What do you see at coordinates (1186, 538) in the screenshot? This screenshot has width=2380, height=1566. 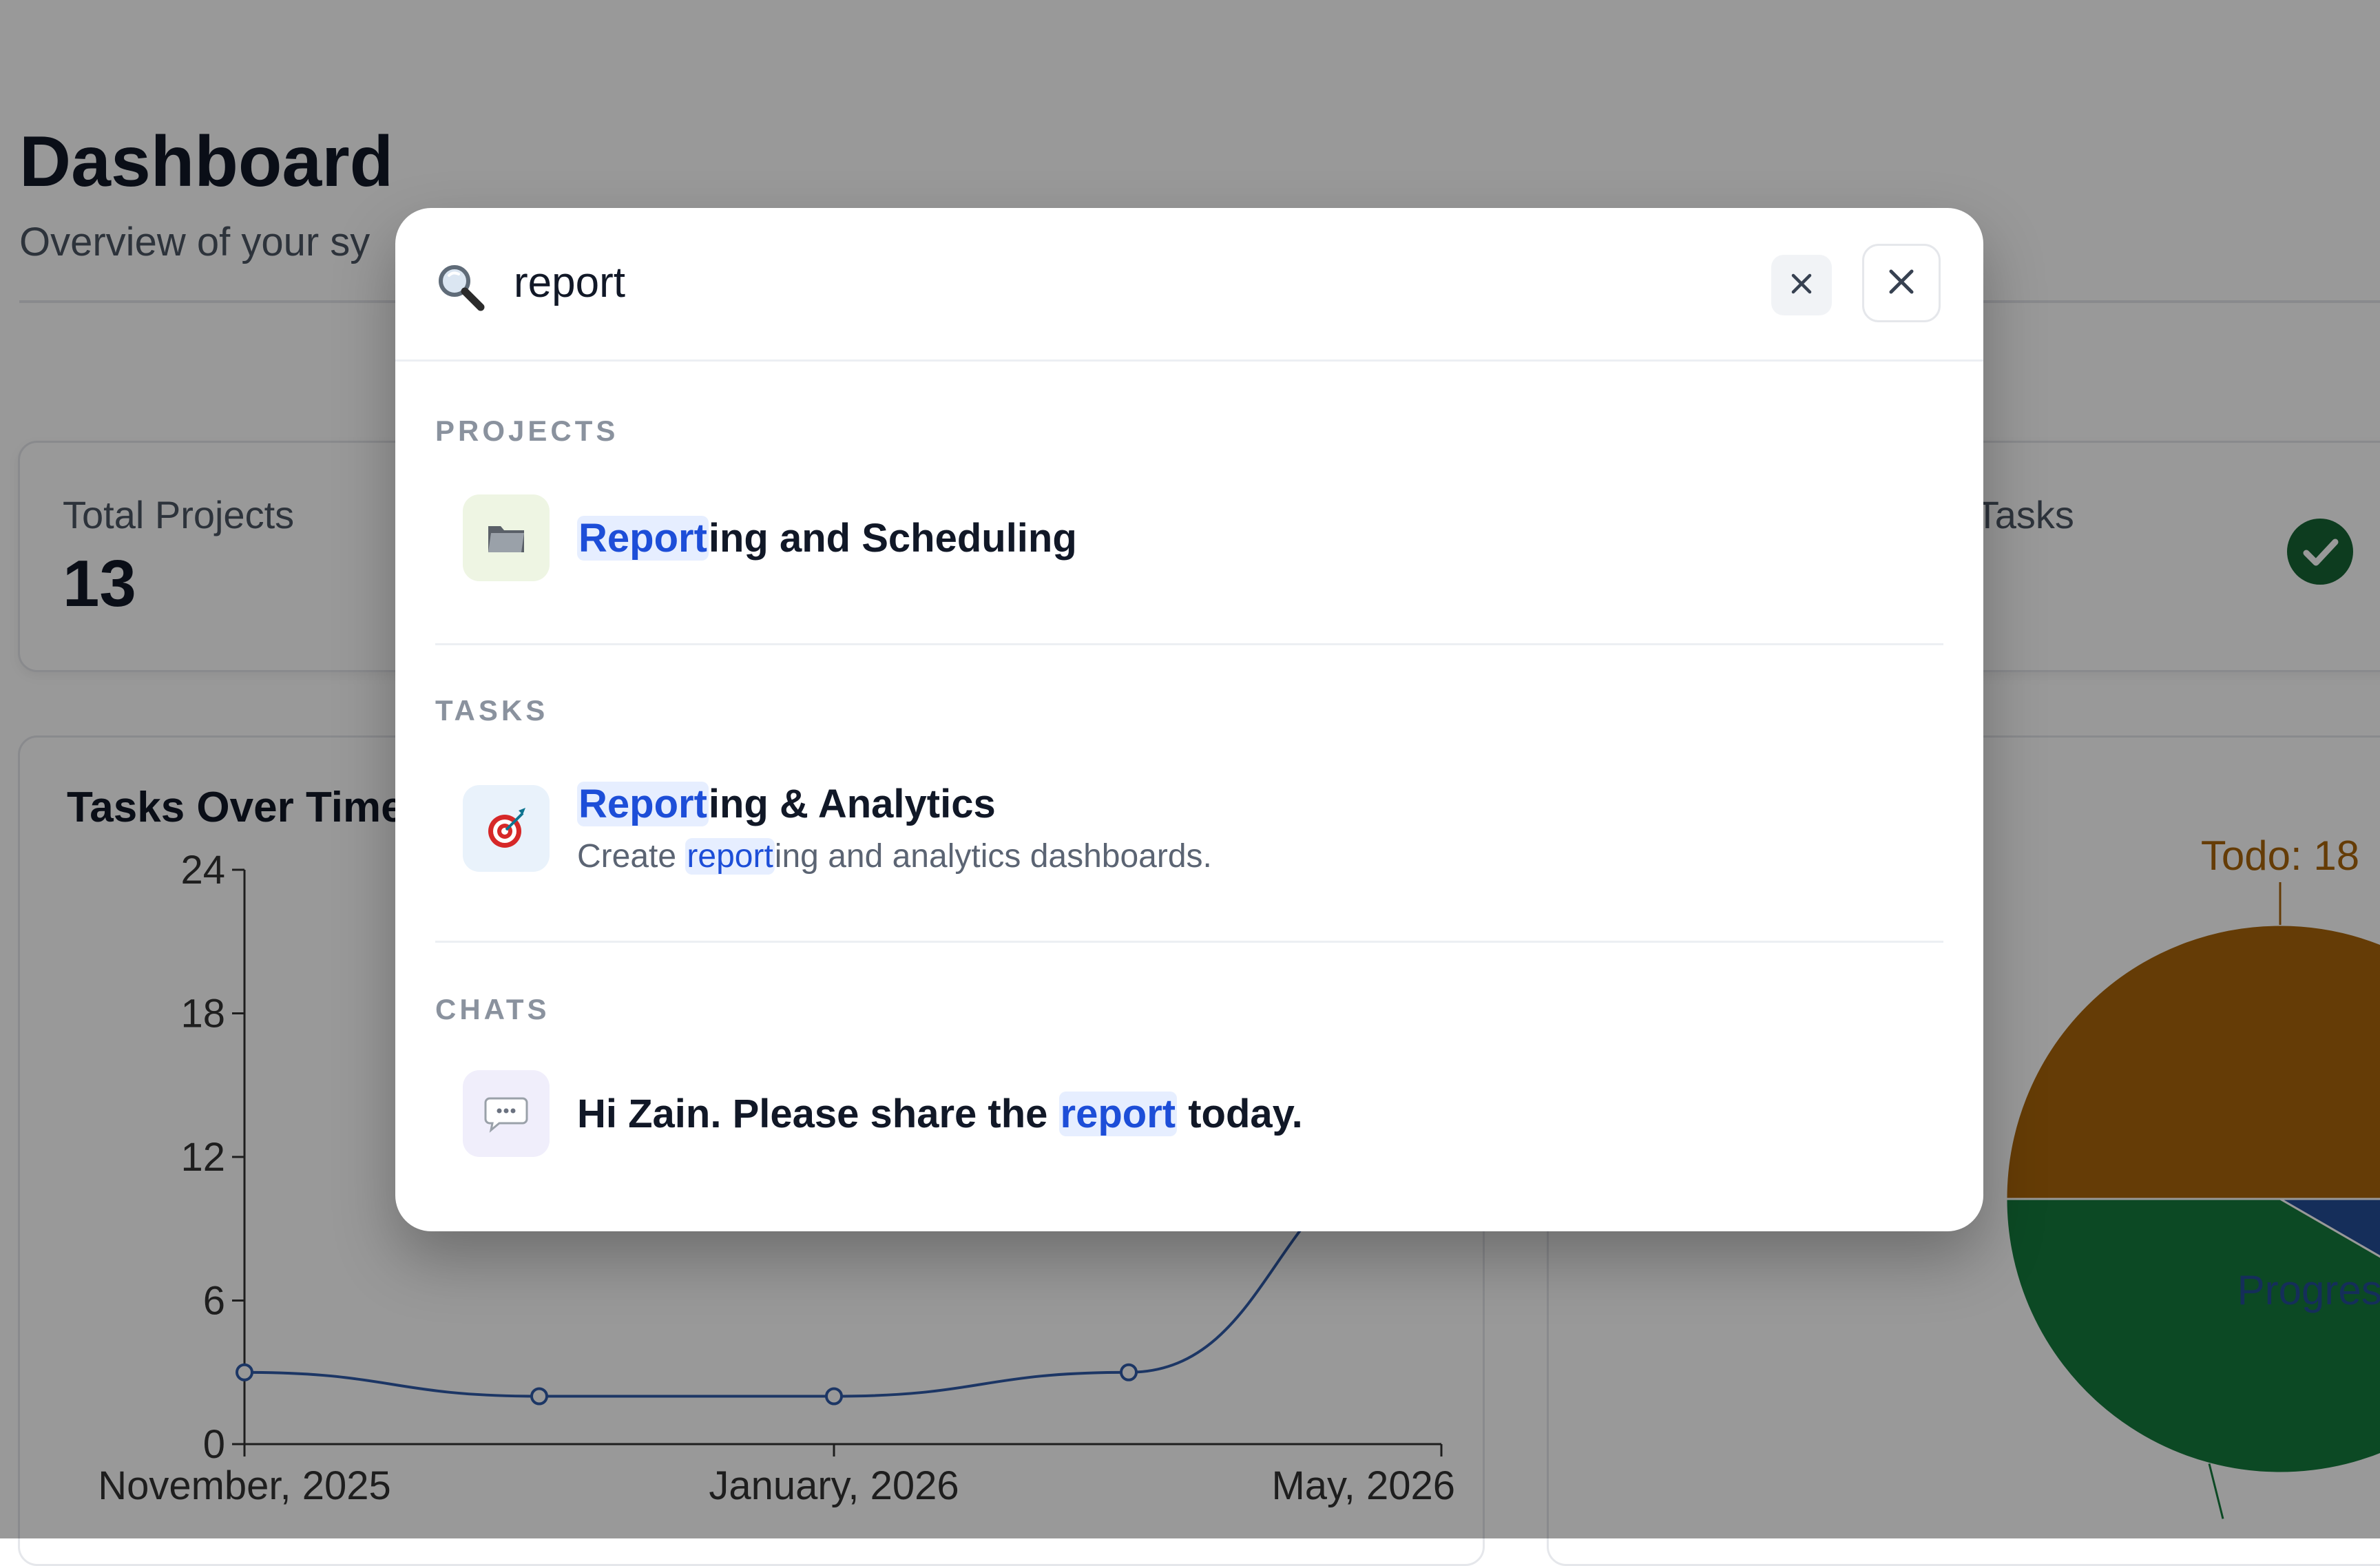 I see `result-project: Reporting and Scheduling` at bounding box center [1186, 538].